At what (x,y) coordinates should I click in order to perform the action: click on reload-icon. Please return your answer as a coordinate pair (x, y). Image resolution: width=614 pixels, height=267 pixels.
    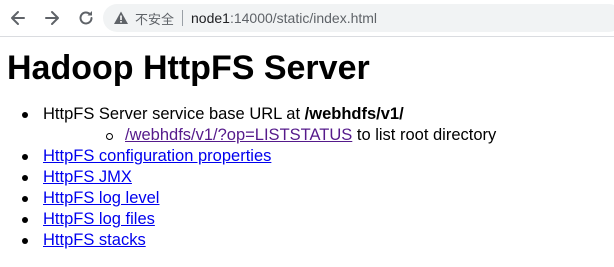
    Looking at the image, I should click on (86, 18).